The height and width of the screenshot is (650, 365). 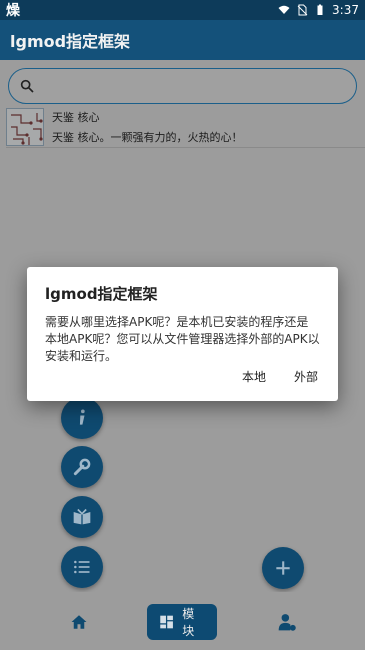 What do you see at coordinates (182, 40) in the screenshot?
I see `app-bar: lgmod指定框架` at bounding box center [182, 40].